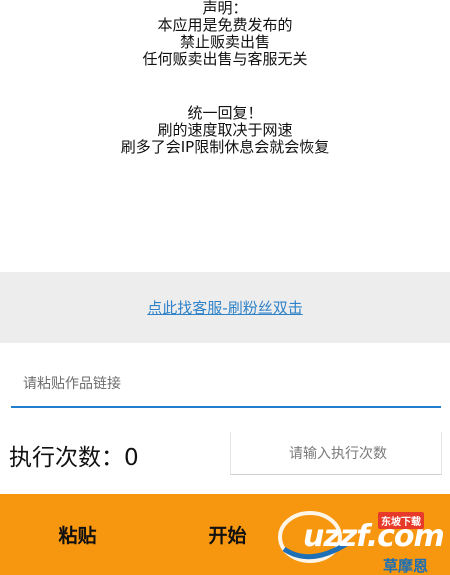 This screenshot has height=575, width=450. I want to click on work-link-input, so click(223, 384).